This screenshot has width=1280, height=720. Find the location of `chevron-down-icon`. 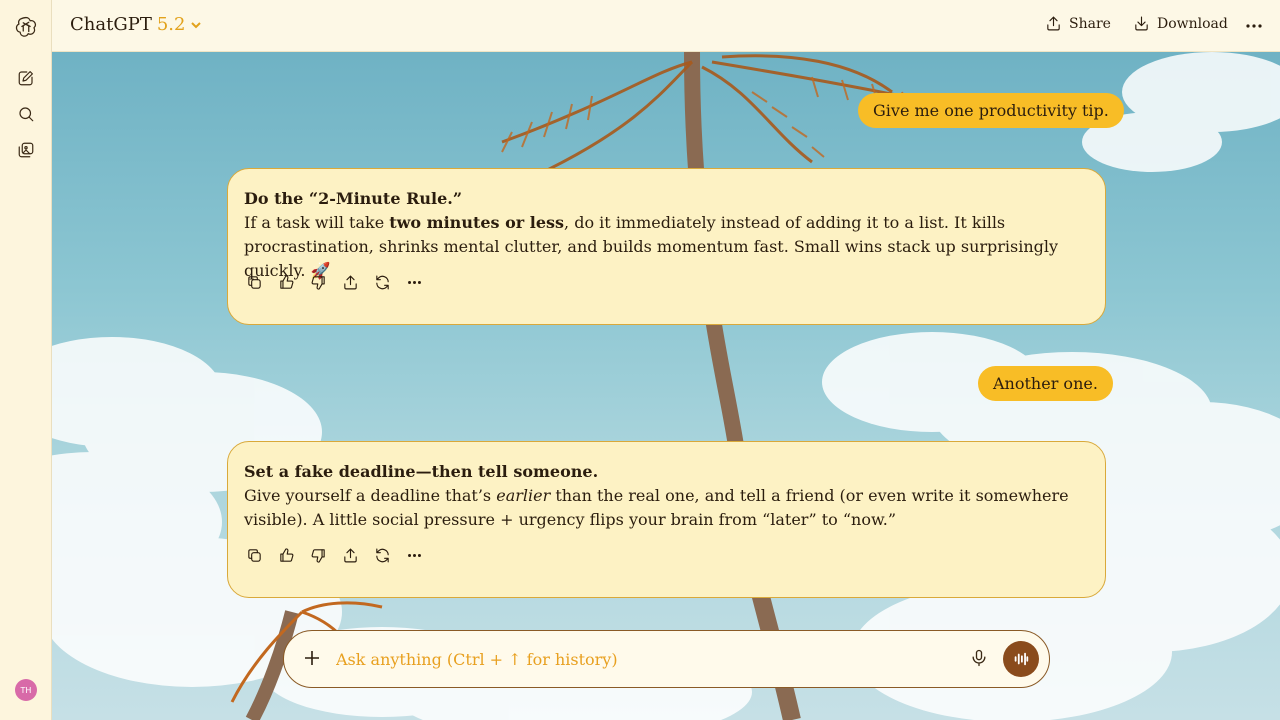

chevron-down-icon is located at coordinates (196, 24).